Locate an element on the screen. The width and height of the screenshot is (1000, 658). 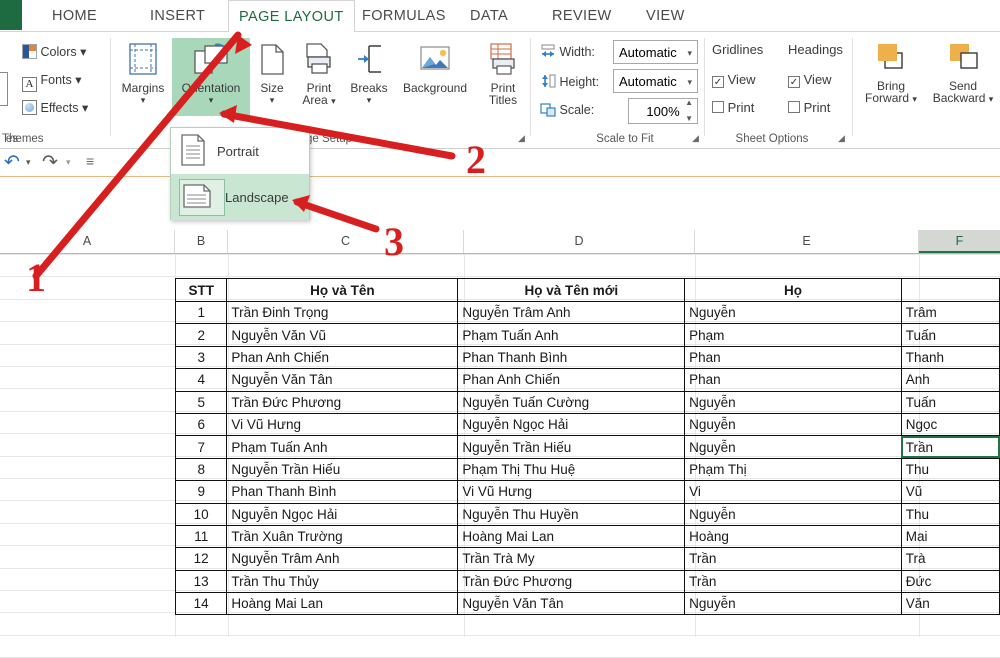
column-header-a: A is located at coordinates (87, 241).